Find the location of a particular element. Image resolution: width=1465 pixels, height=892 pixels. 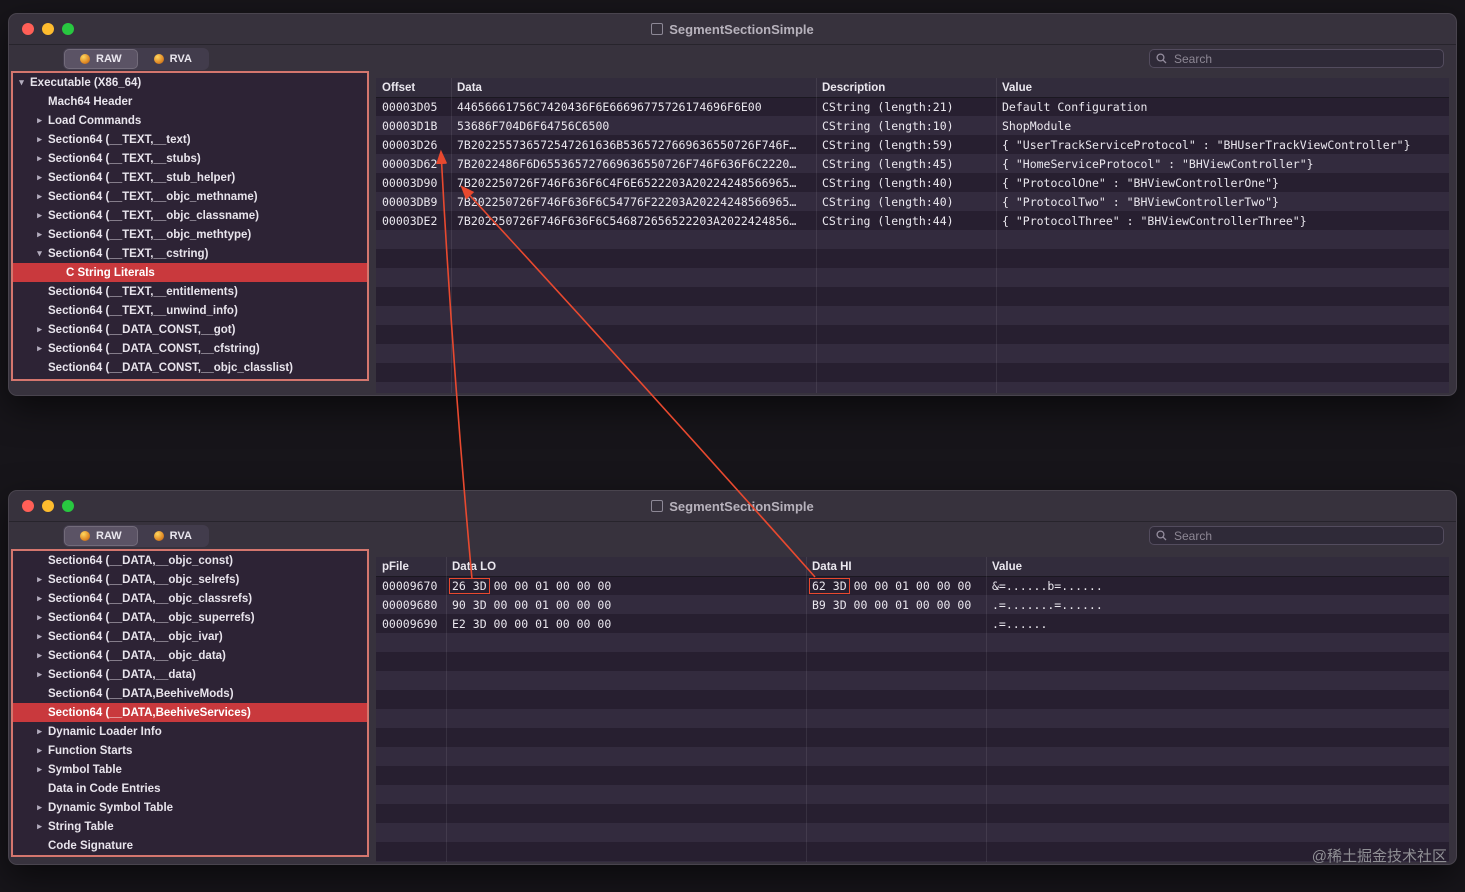

column-header: Data LO is located at coordinates (626, 566).